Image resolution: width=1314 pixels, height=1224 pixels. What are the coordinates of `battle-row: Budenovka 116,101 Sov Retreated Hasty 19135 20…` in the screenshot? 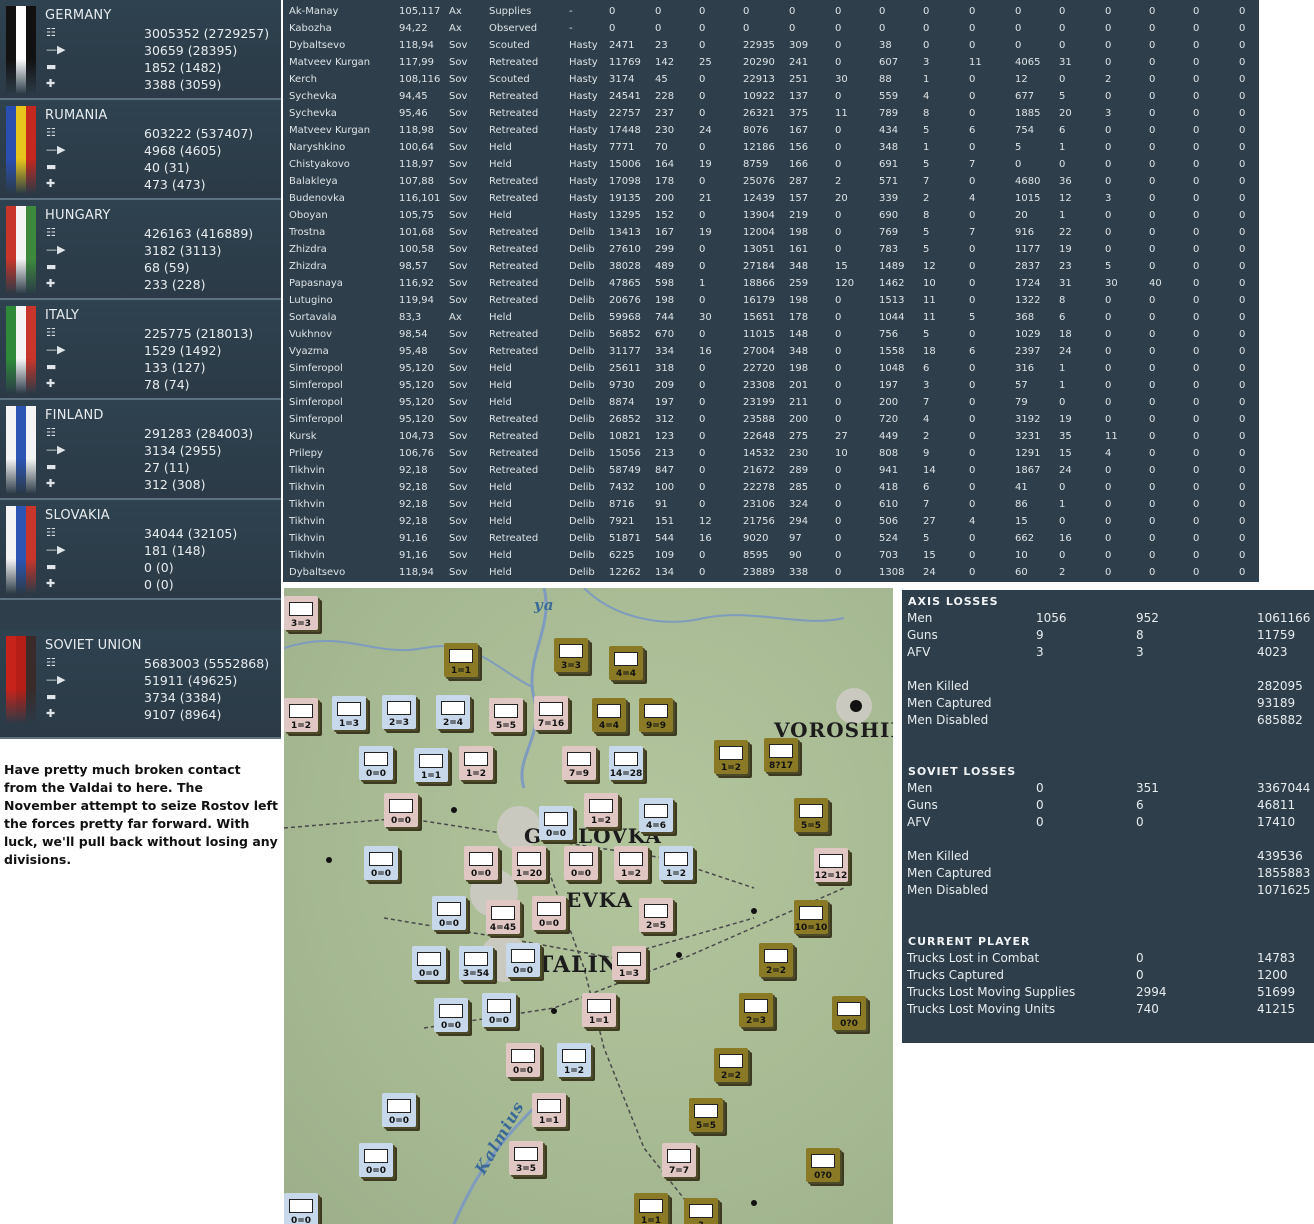 It's located at (771, 198).